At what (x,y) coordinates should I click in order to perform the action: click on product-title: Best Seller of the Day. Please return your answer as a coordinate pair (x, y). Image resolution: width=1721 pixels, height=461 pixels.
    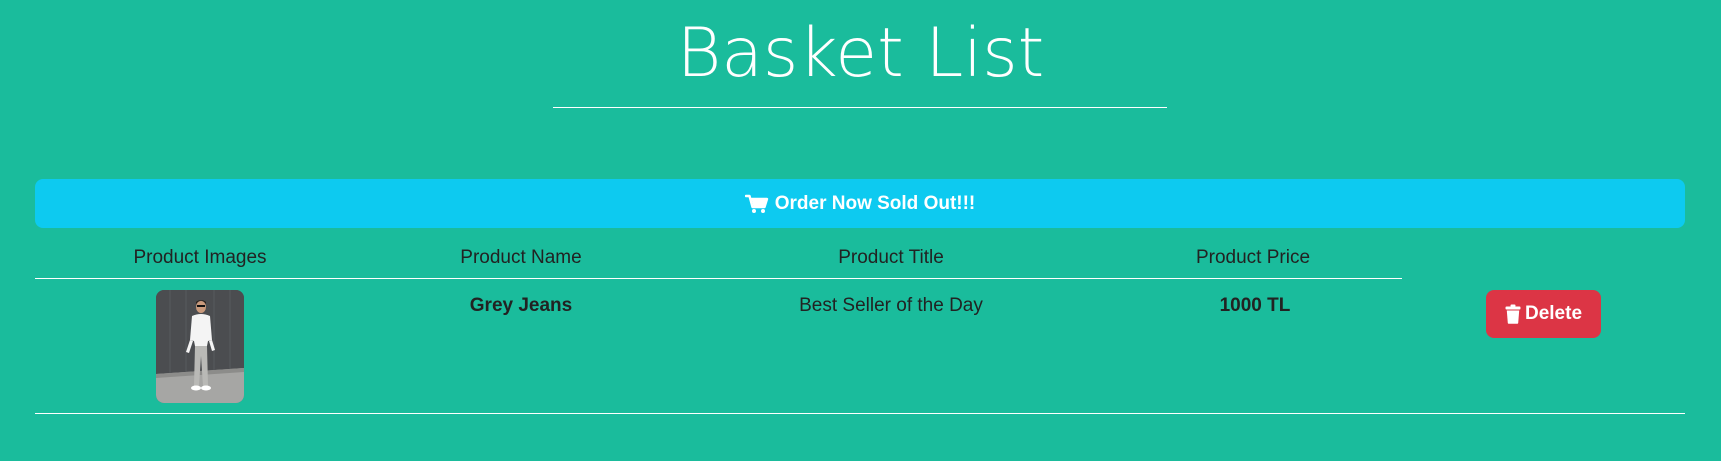
    Looking at the image, I should click on (891, 305).